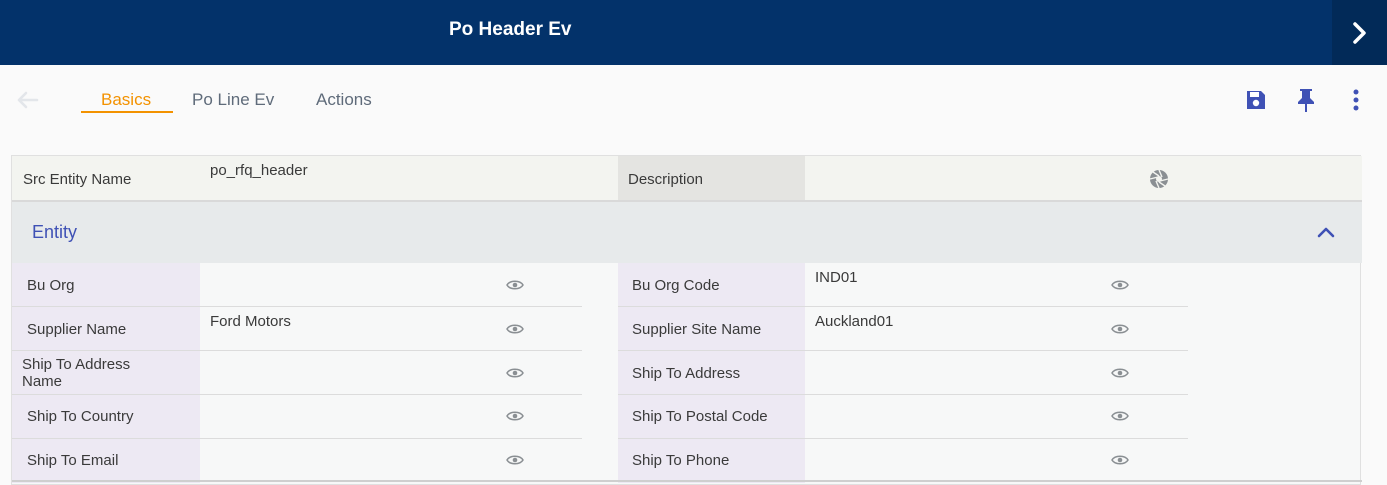 This screenshot has width=1387, height=485. Describe the element at coordinates (854, 321) in the screenshot. I see `supplier-site-name-value: Auckland01` at that location.